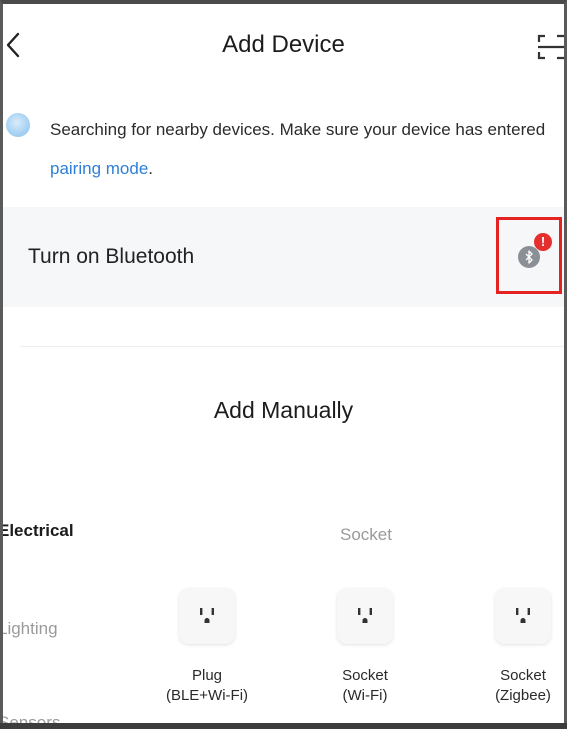  Describe the element at coordinates (29, 629) in the screenshot. I see `category-lighting: Lighting` at that location.